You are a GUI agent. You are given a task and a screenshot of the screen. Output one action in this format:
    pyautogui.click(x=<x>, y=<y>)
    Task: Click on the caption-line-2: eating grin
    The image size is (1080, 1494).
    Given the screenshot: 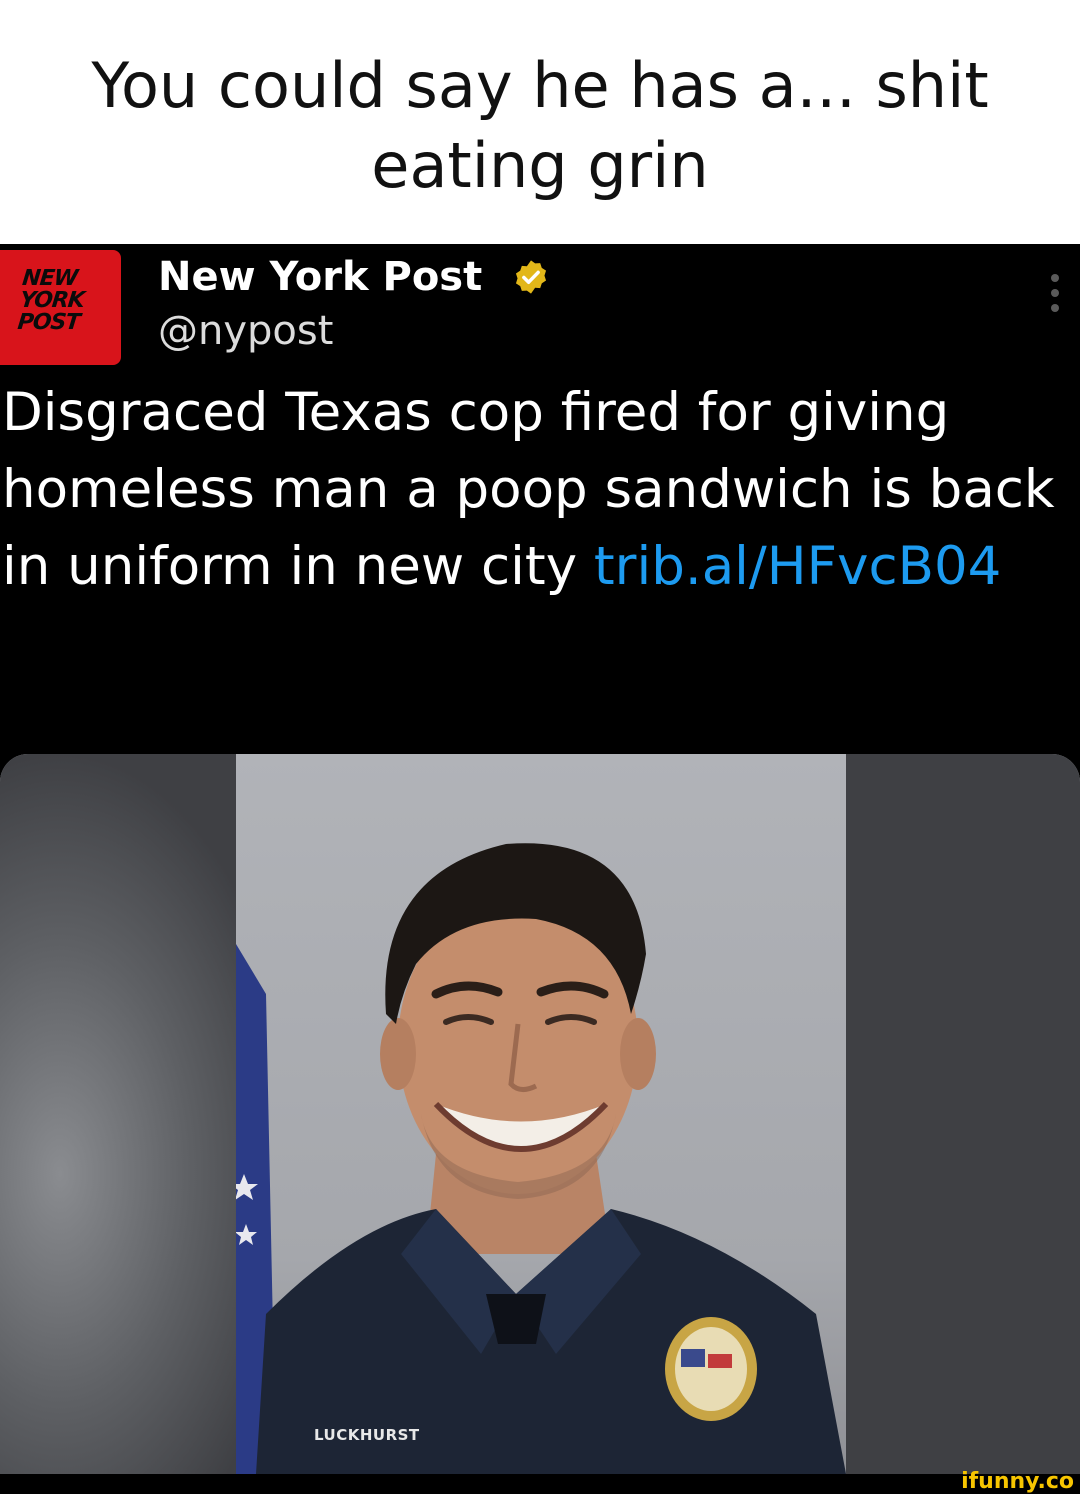 What is the action you would take?
    pyautogui.click(x=540, y=165)
    